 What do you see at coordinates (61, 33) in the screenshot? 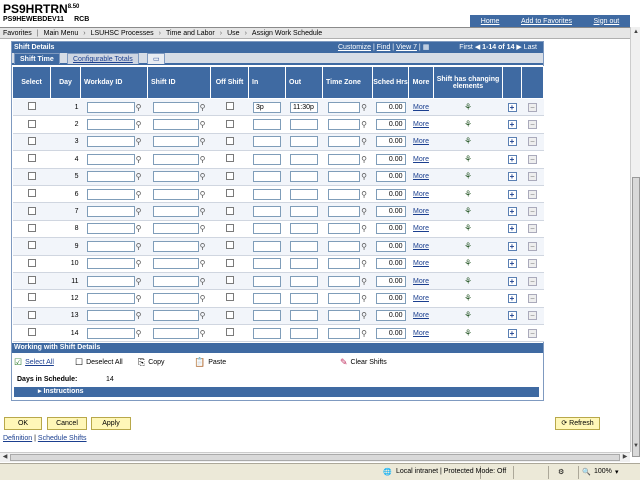
I see `nav-main-menu: Main Menu` at bounding box center [61, 33].